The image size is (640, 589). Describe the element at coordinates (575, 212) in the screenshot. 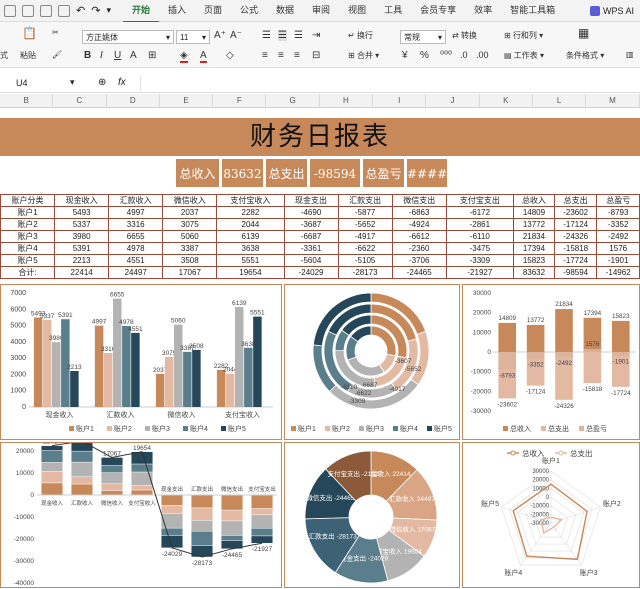

I see `table-cell: -23602` at that location.